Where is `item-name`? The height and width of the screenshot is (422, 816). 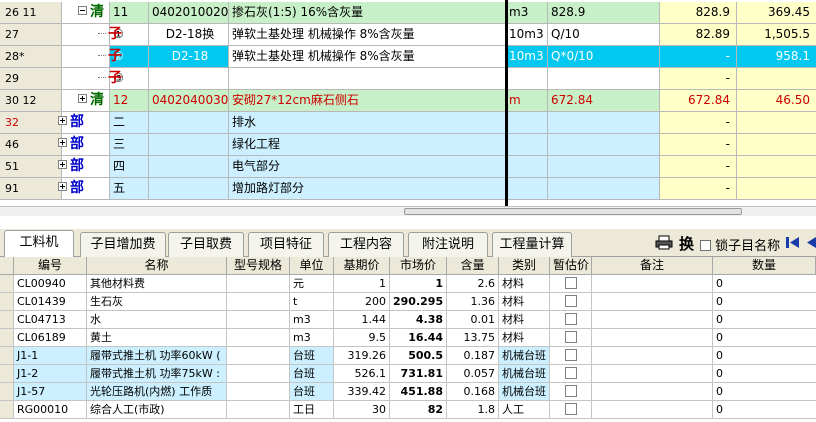 item-name is located at coordinates (367, 78).